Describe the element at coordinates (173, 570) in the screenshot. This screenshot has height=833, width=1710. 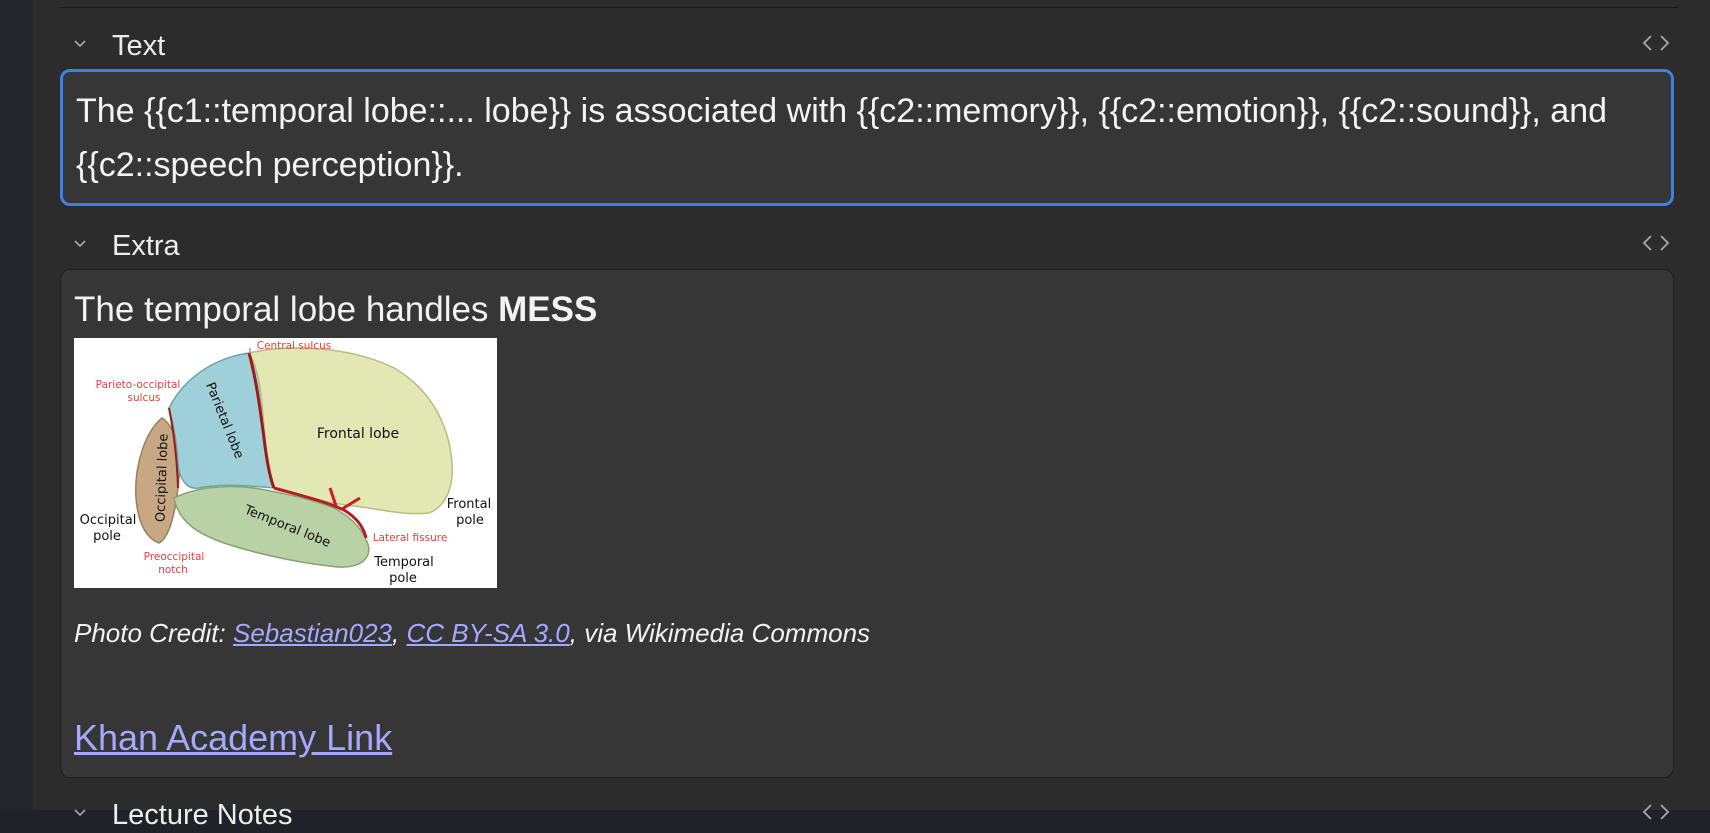
I see `label-preoccipital-2: notch` at that location.